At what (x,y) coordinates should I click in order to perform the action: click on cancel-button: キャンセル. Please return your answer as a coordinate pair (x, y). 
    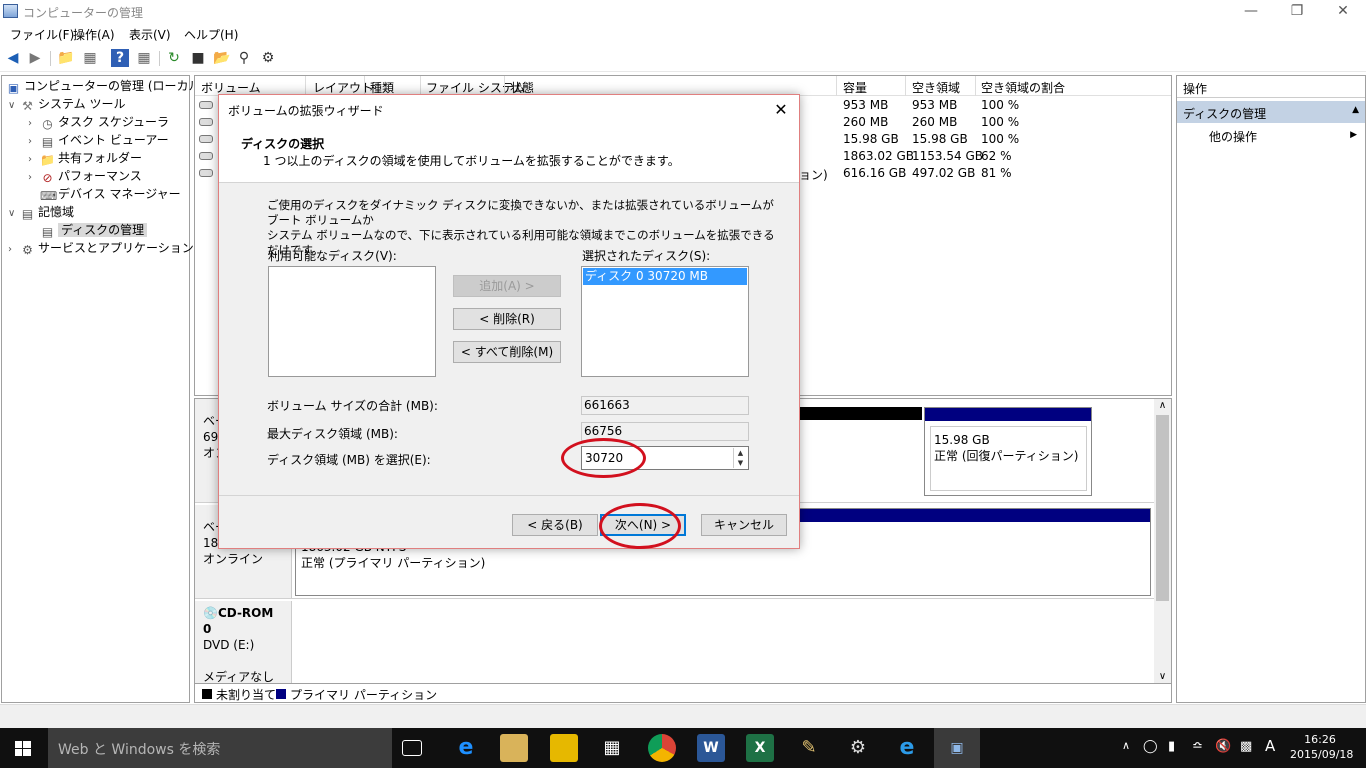
    Looking at the image, I should click on (744, 525).